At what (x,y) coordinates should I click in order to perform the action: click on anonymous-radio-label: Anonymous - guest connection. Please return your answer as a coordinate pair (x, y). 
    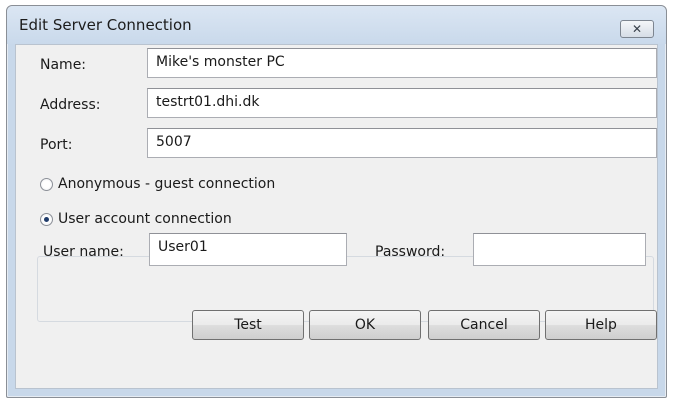
    Looking at the image, I should click on (167, 184).